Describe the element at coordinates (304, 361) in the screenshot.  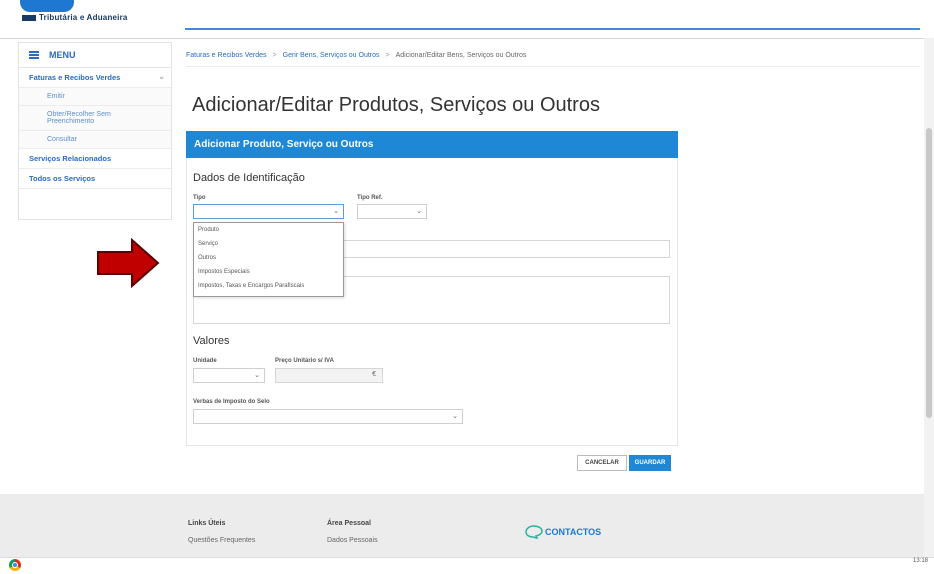
I see `preco-label: Preço Unitário s/ IVA` at that location.